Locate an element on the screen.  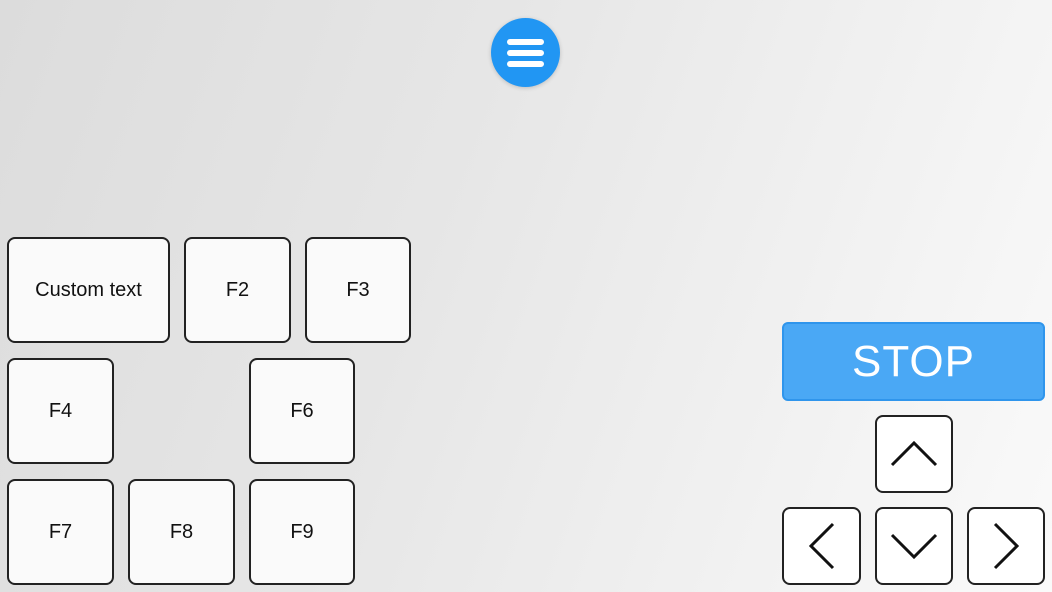
key-label: F6 is located at coordinates (302, 410).